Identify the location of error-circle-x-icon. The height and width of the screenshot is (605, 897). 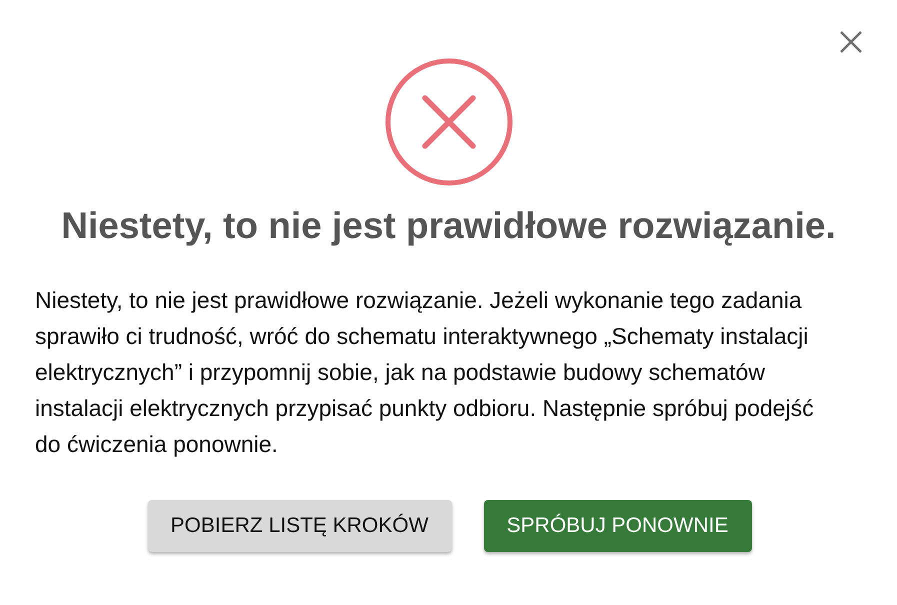
(448, 122).